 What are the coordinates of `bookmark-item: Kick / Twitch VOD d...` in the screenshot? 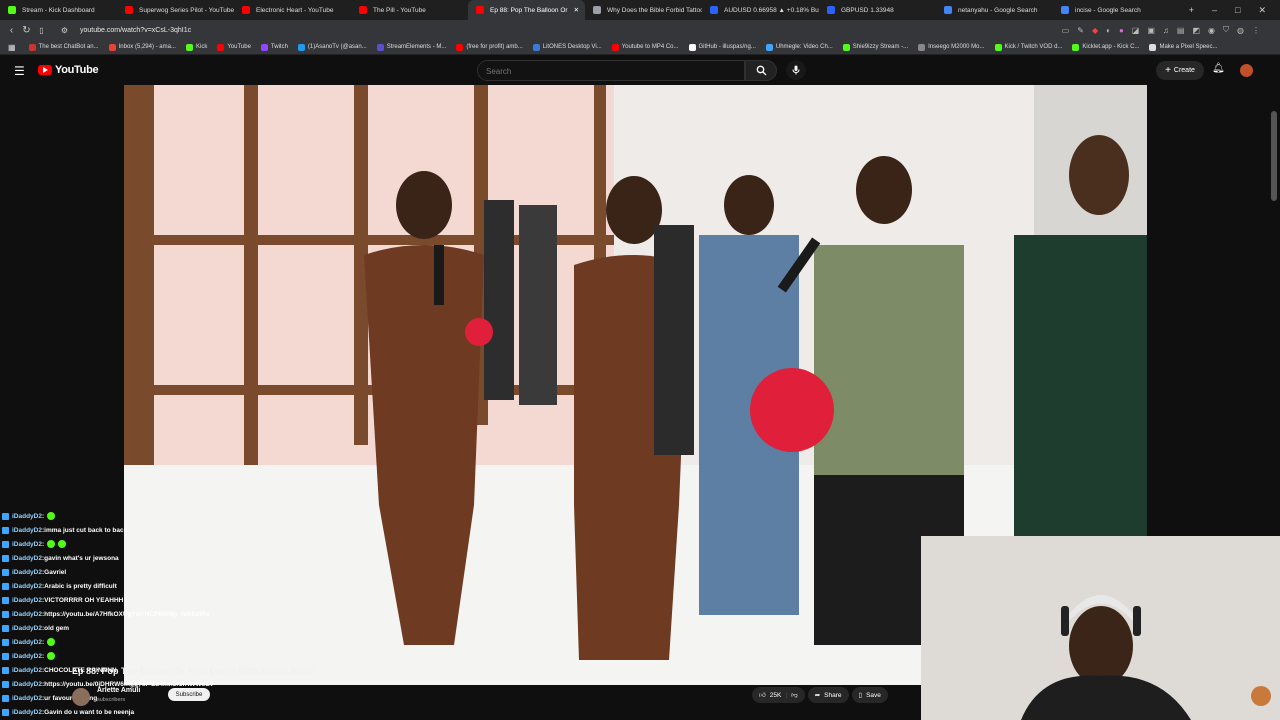 It's located at (1029, 47).